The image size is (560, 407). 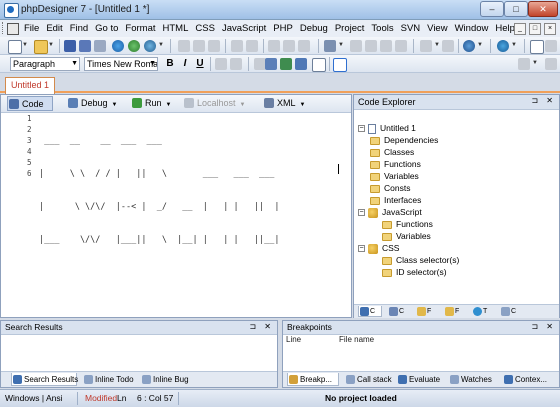 I want to click on bookmark-clear-icon, so click(x=401, y=46).